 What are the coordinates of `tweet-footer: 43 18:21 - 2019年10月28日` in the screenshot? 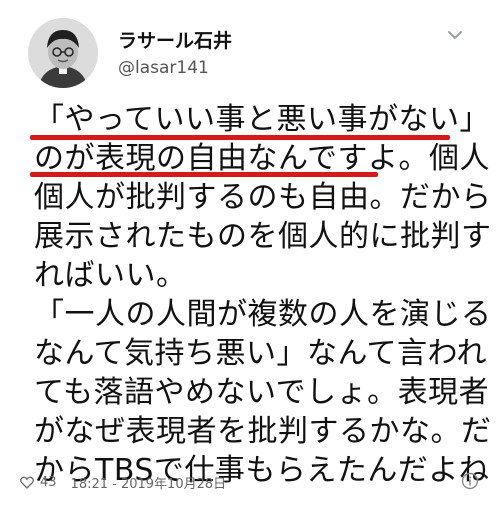 It's located at (123, 482).